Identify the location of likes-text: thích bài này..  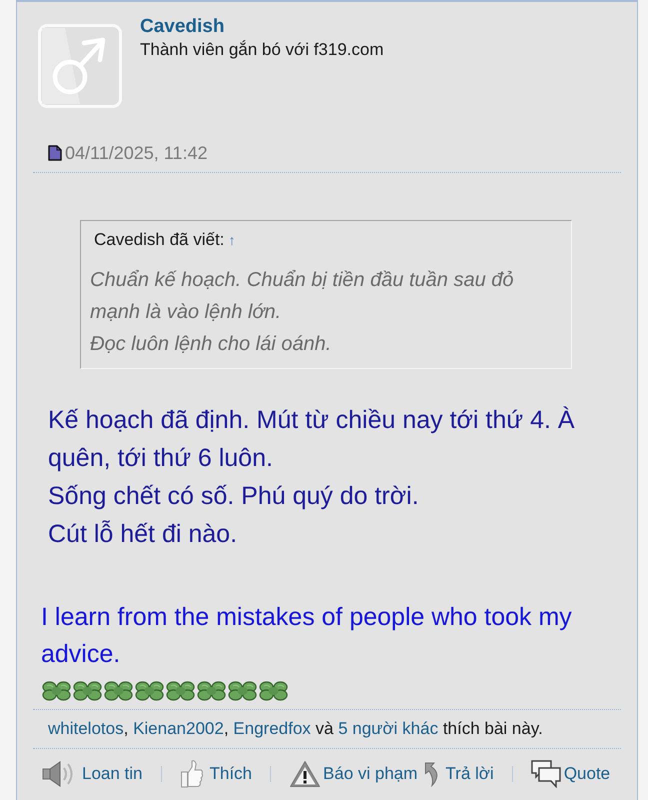
(492, 728).